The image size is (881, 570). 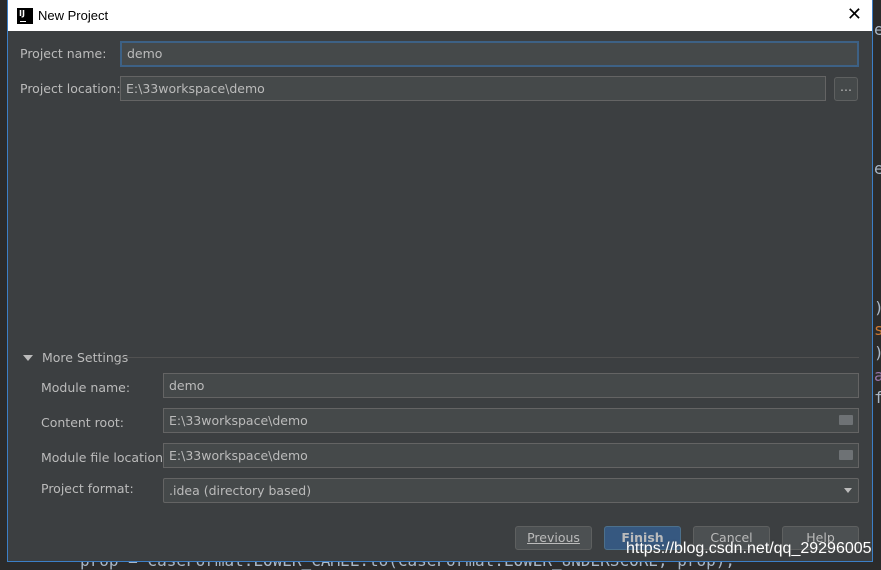 I want to click on module-file-location-input: E:\33workspace\demo, so click(x=511, y=455).